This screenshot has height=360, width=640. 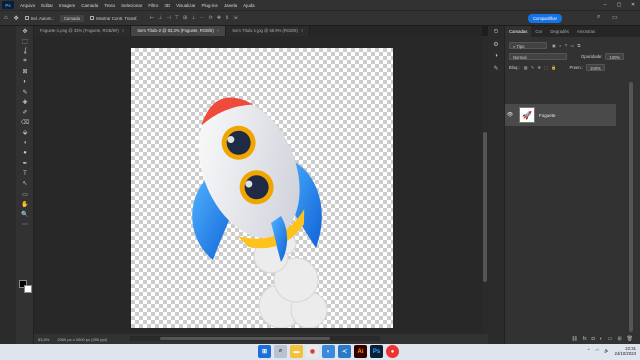 I want to click on app-icon: ●, so click(x=392, y=351).